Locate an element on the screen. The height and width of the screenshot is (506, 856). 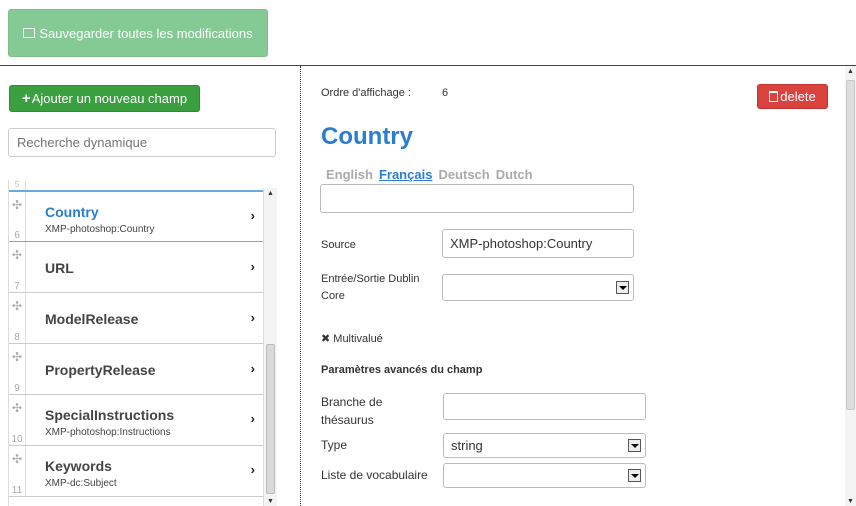
tab-language: English is located at coordinates (349, 174).